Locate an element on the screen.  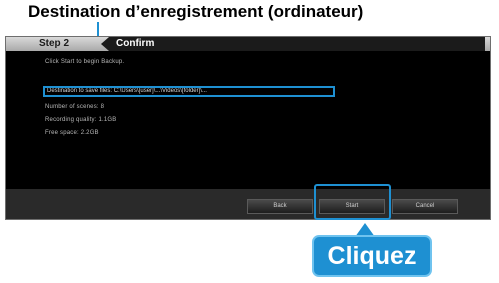
button-bar: Back Start Cancel is located at coordinates (248, 204).